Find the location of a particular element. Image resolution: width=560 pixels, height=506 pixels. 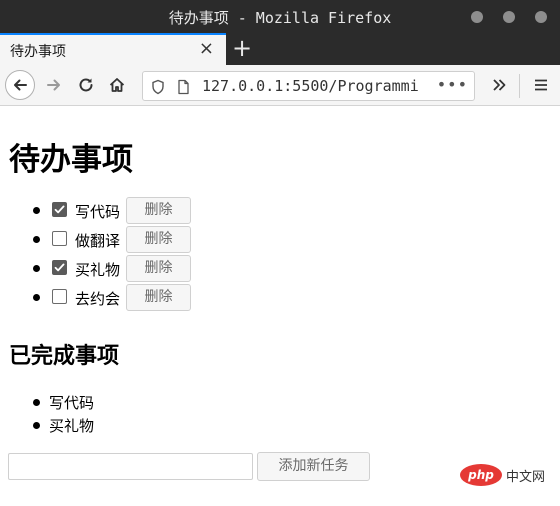

new-task-input is located at coordinates (130, 466).